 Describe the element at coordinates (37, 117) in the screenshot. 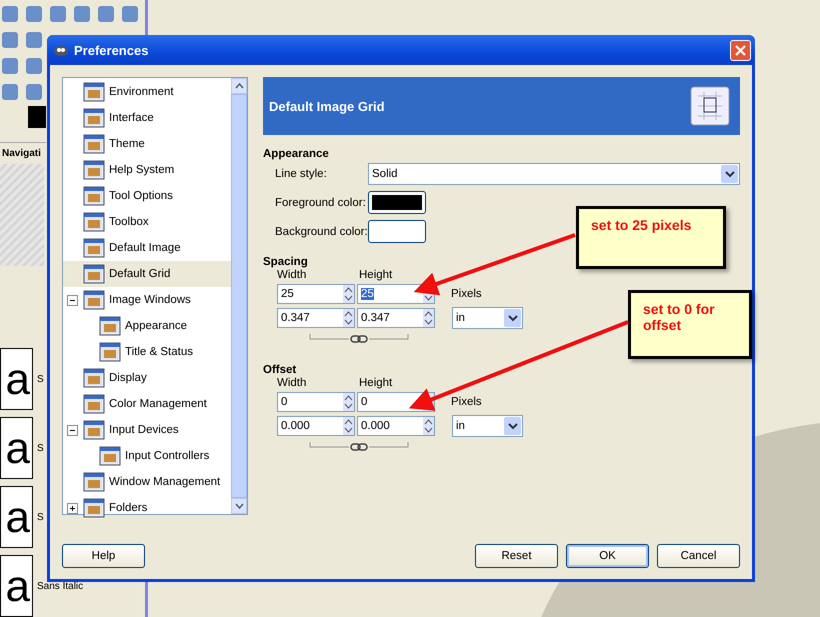

I see `color-swatch` at that location.